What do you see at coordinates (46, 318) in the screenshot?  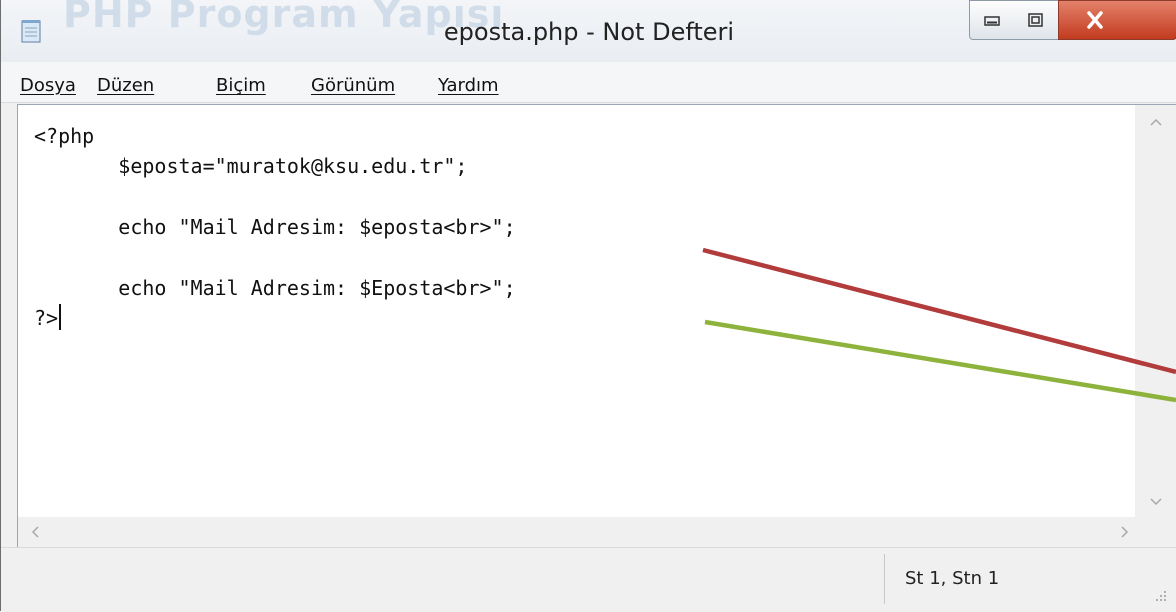 I see `code-line: ?>` at bounding box center [46, 318].